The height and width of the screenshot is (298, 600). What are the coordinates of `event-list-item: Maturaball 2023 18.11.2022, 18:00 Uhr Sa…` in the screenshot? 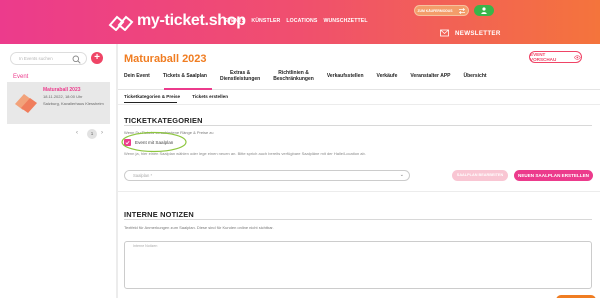 It's located at (58, 103).